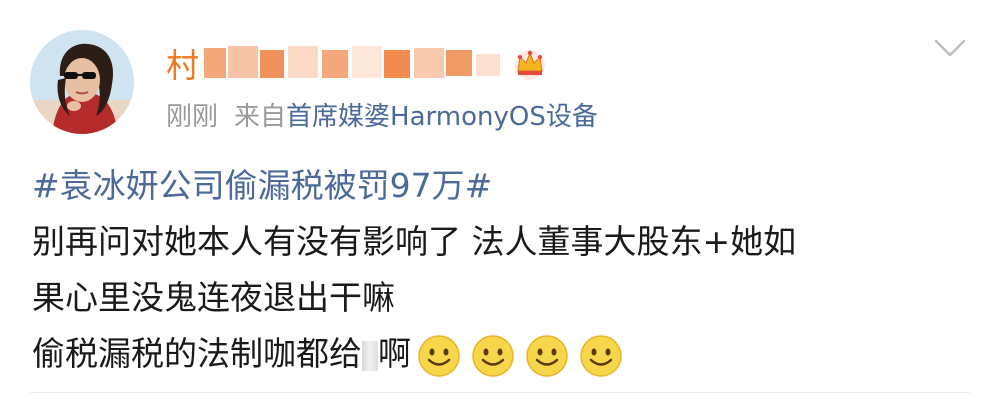 The height and width of the screenshot is (400, 1000). Describe the element at coordinates (183, 63) in the screenshot. I see `username: 村` at that location.